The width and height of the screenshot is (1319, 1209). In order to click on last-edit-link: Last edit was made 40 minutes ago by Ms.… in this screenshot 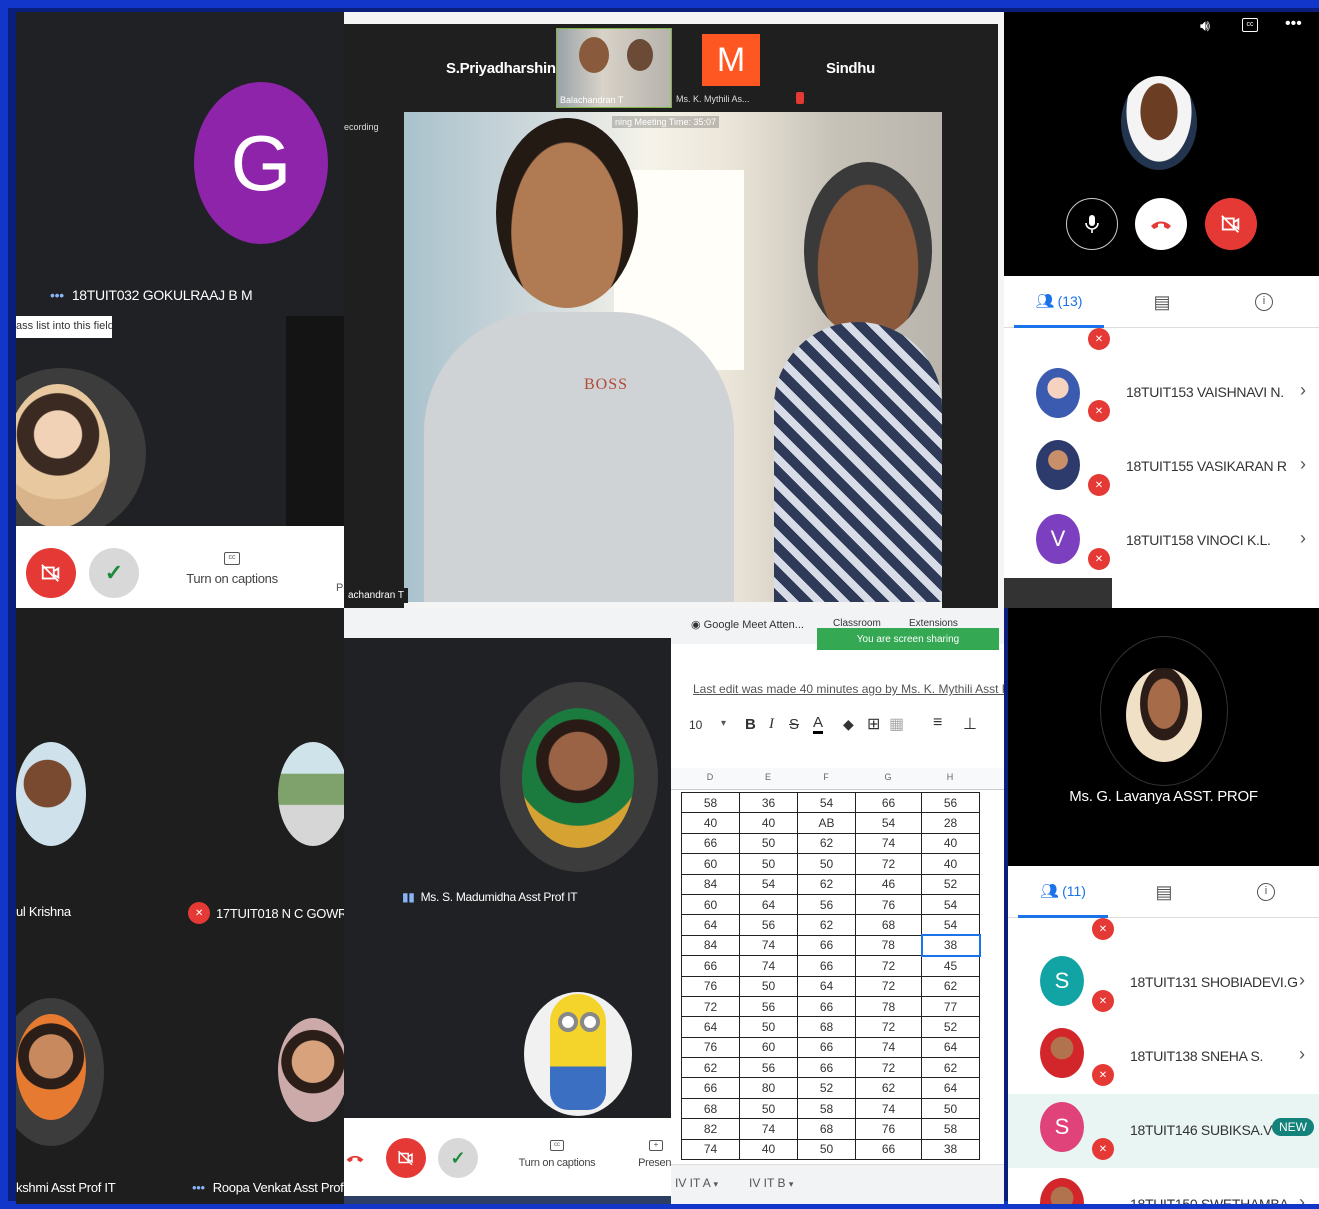, I will do `click(848, 689)`.